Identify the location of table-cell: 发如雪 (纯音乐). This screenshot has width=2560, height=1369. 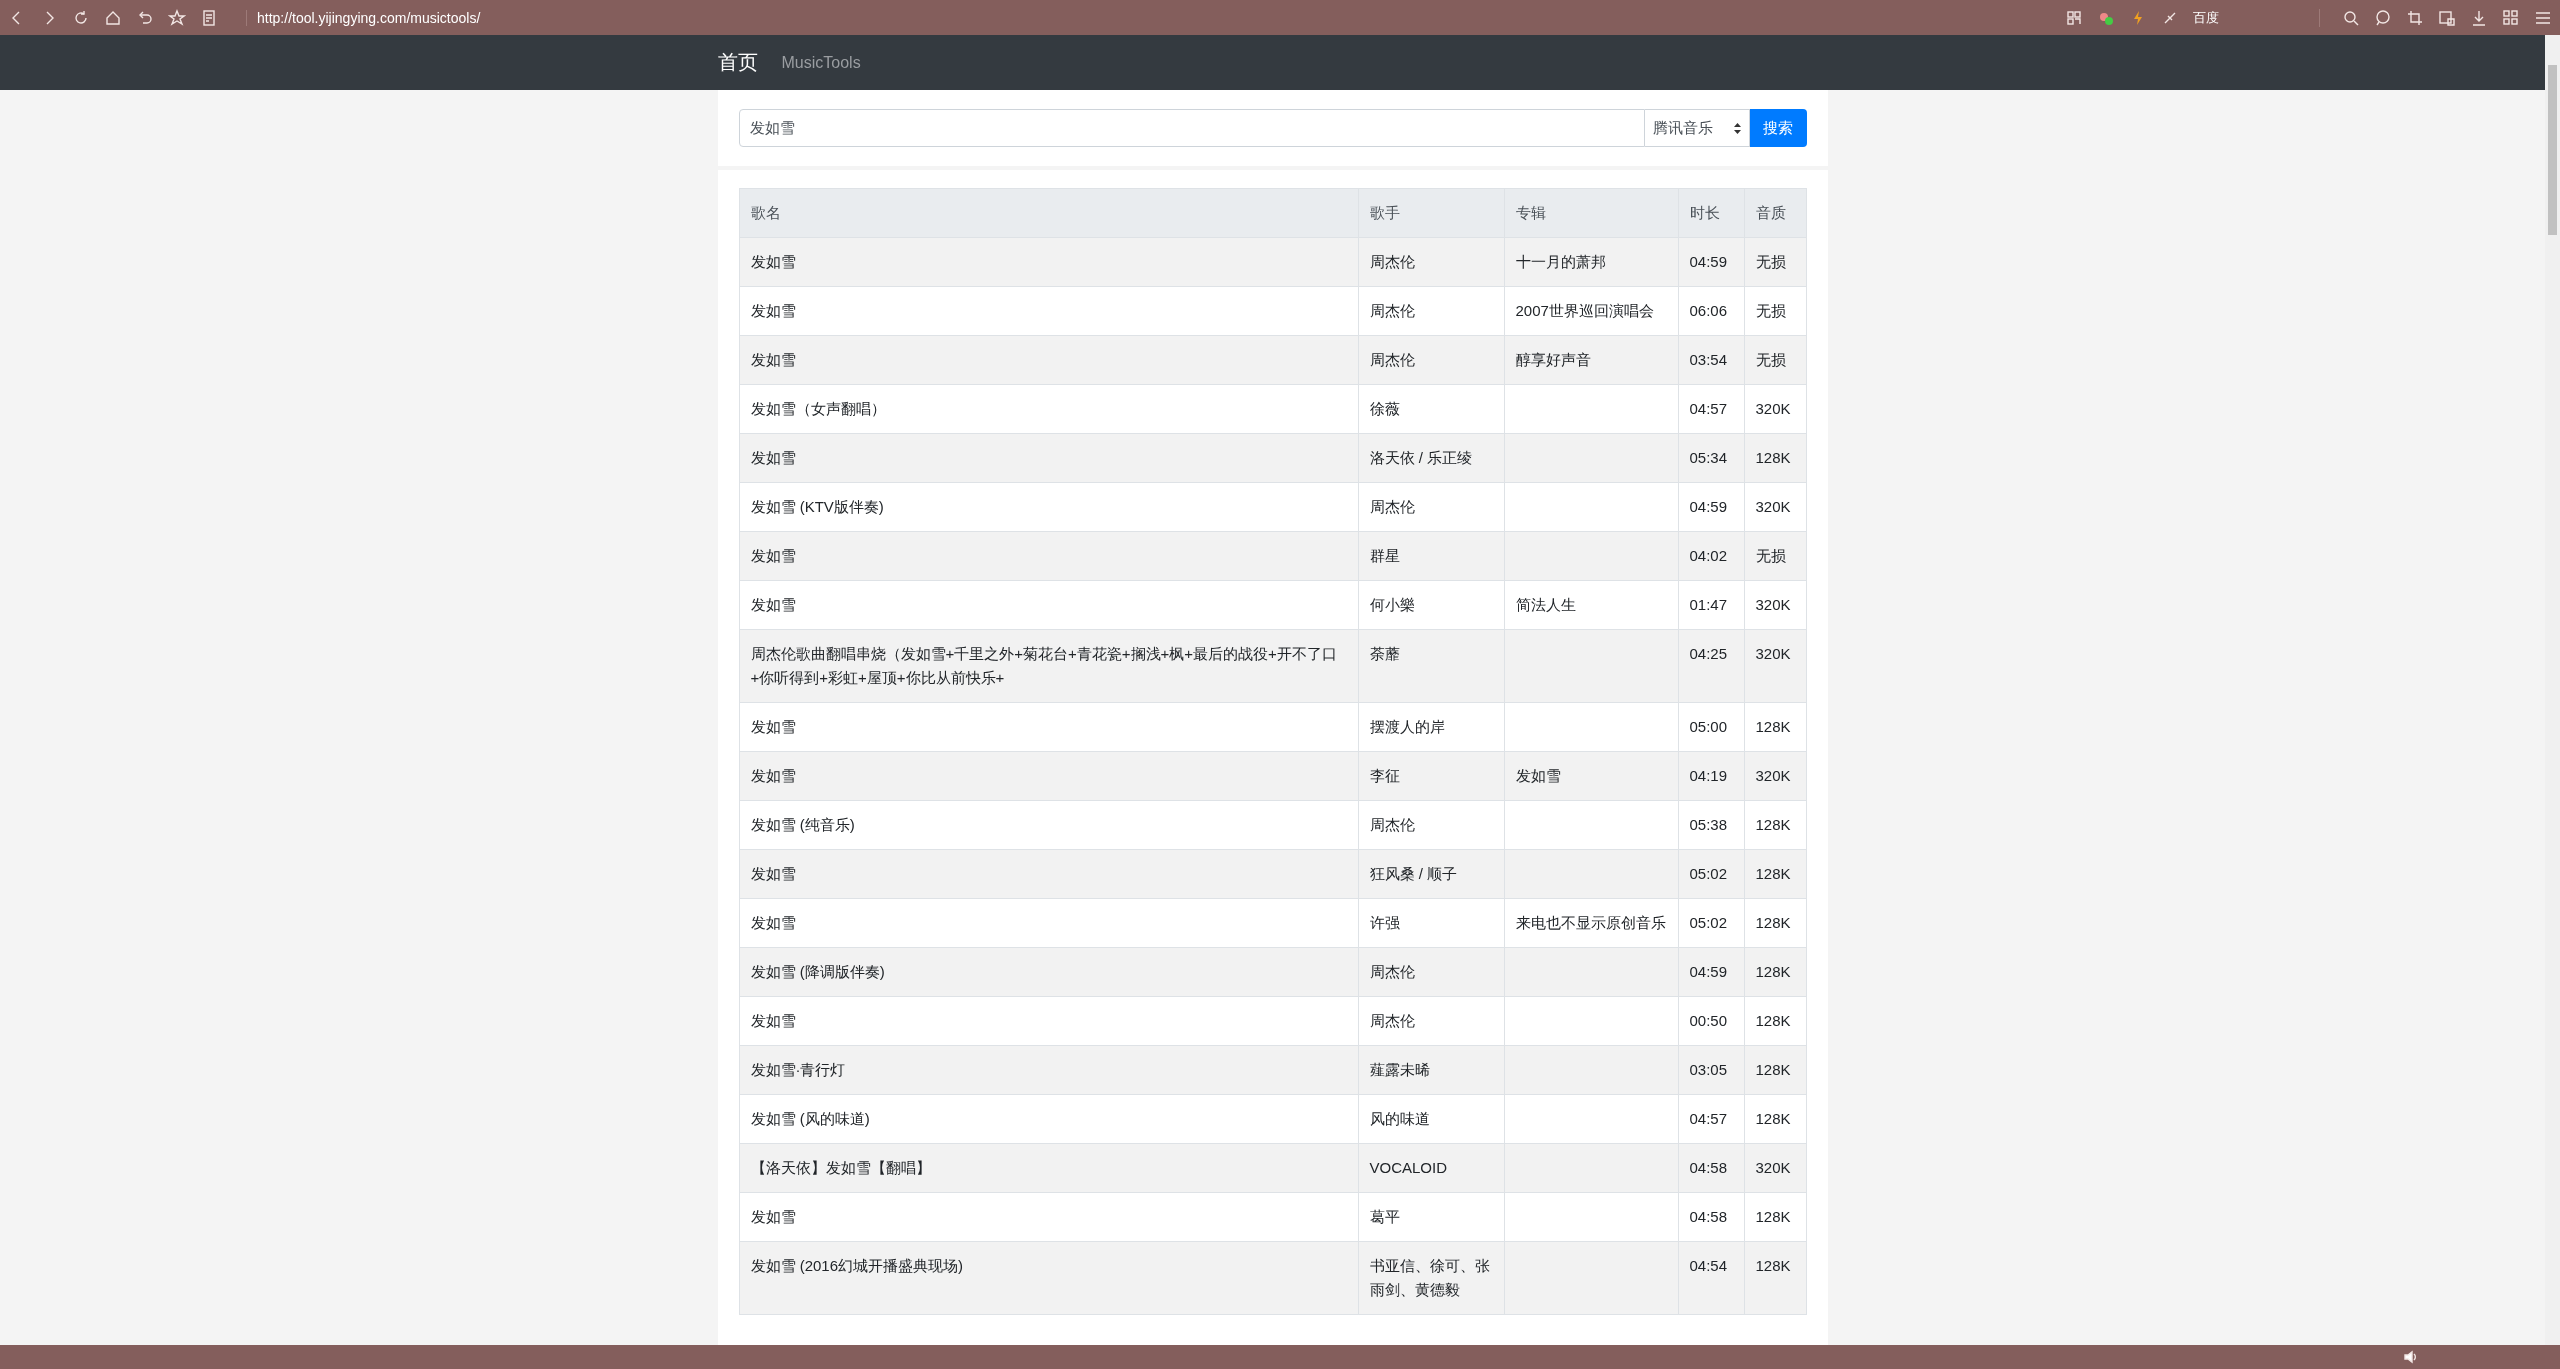
(1048, 825).